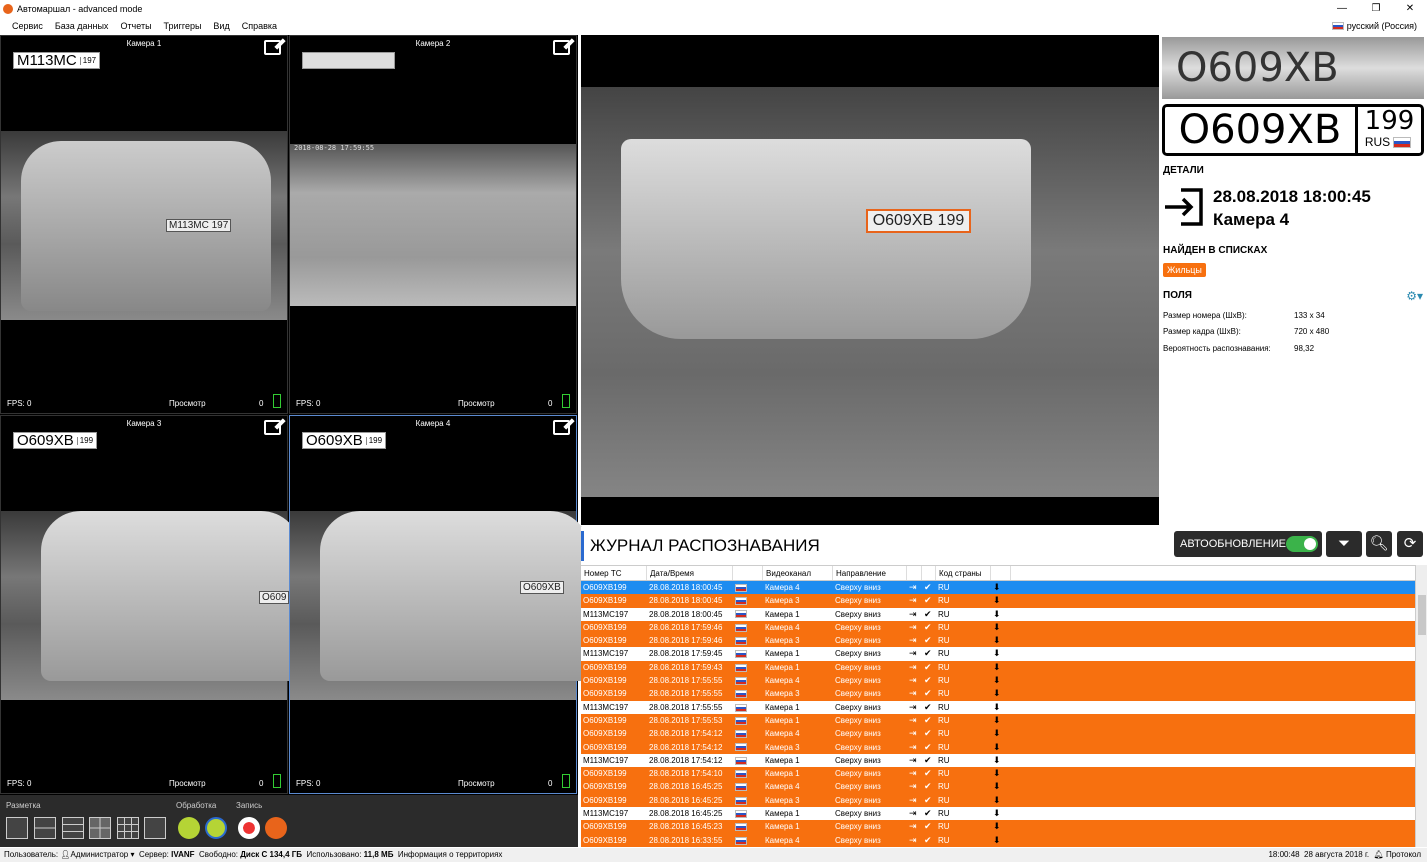 The image size is (1427, 862). I want to click on menu-view: Вид, so click(221, 26).